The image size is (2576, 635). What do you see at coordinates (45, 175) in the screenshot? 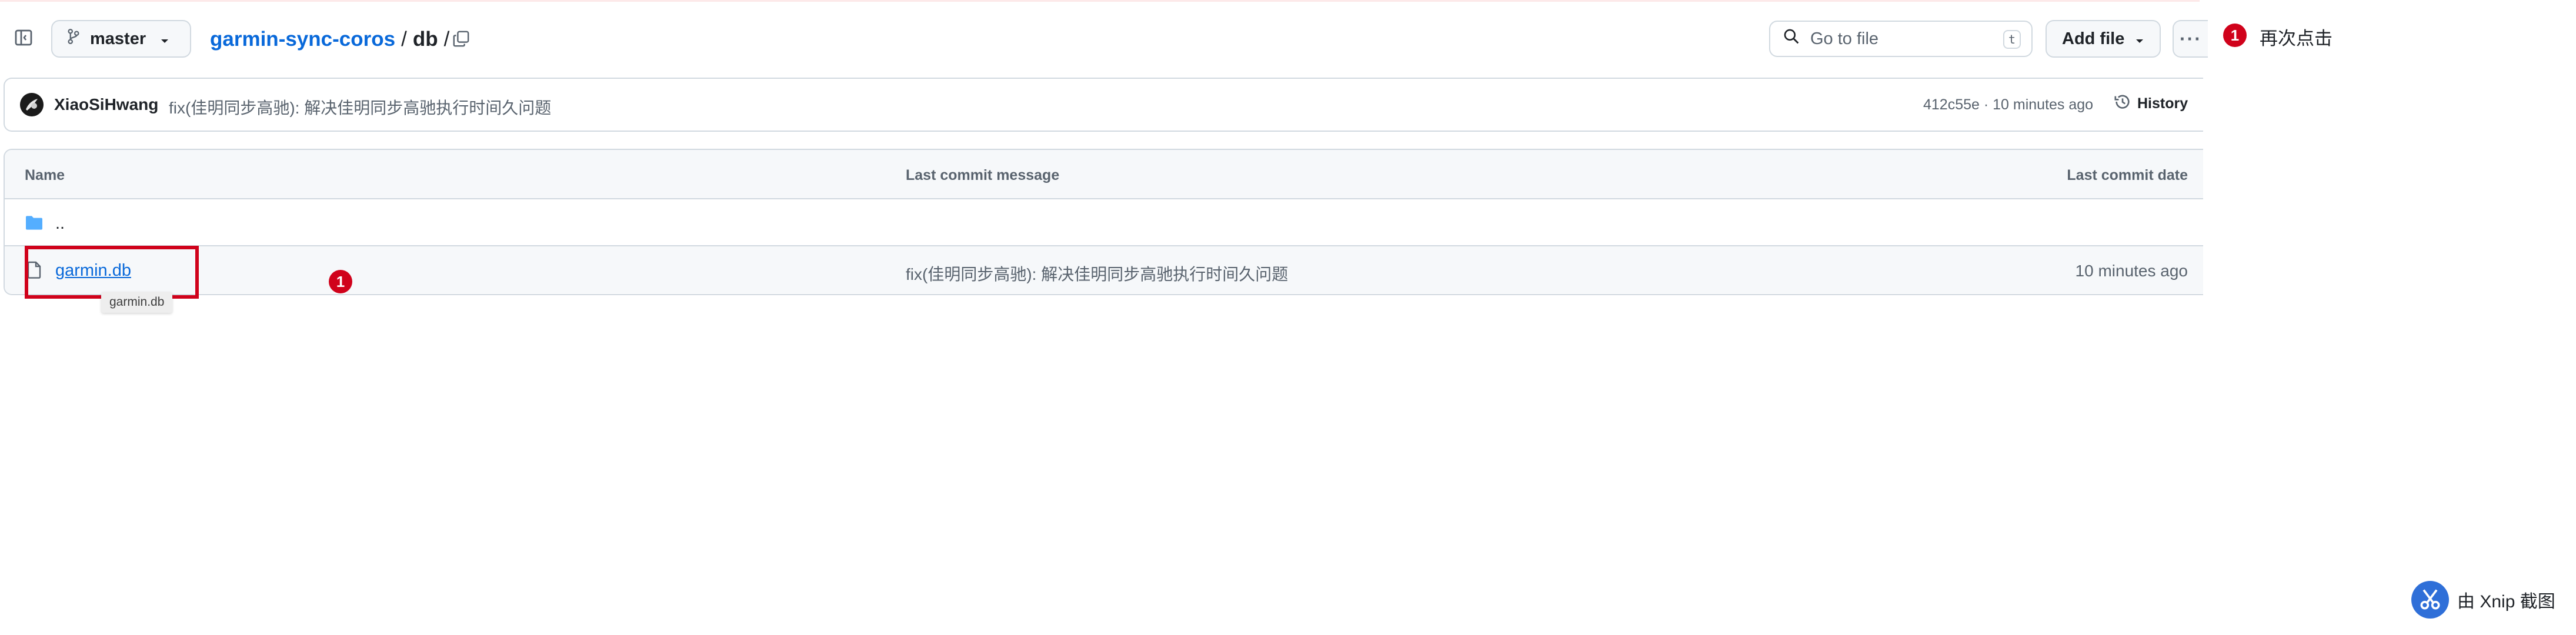
I see `column-header-name: Name` at bounding box center [45, 175].